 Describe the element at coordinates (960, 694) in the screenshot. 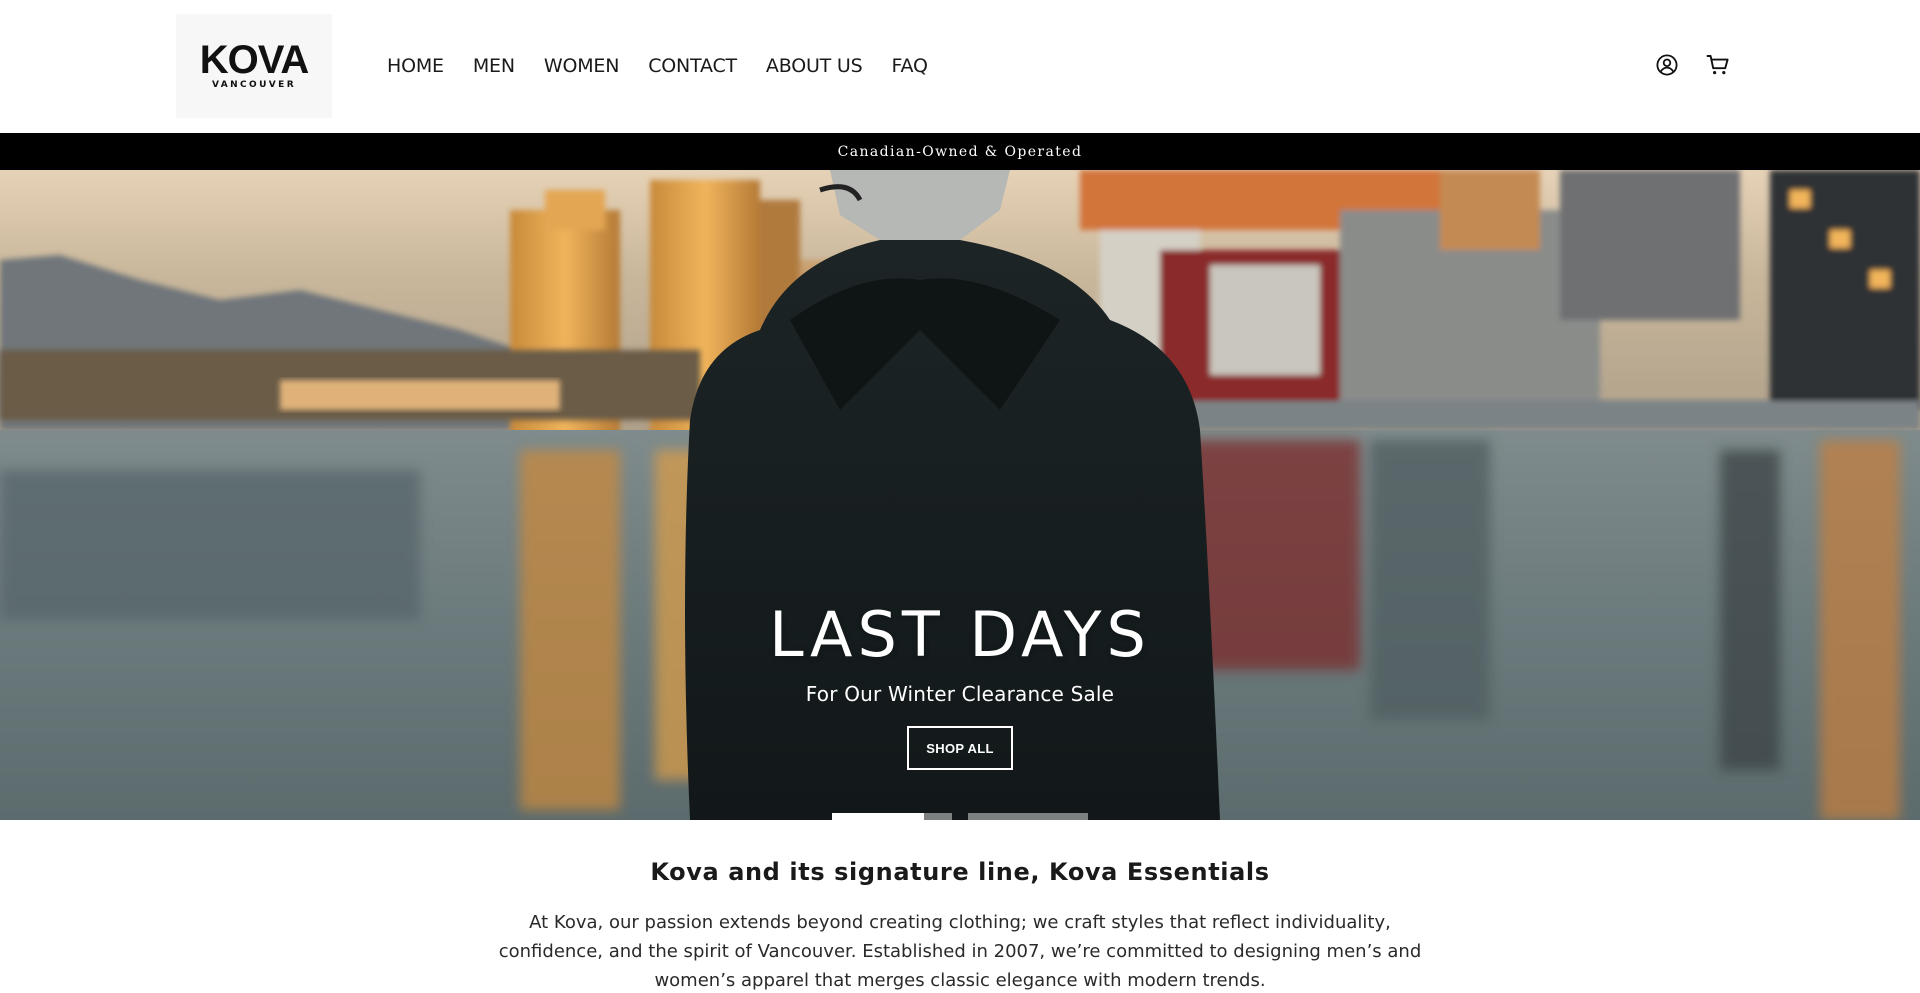

I see `hero-subtitle: For Our Winter Clearance Sale` at that location.